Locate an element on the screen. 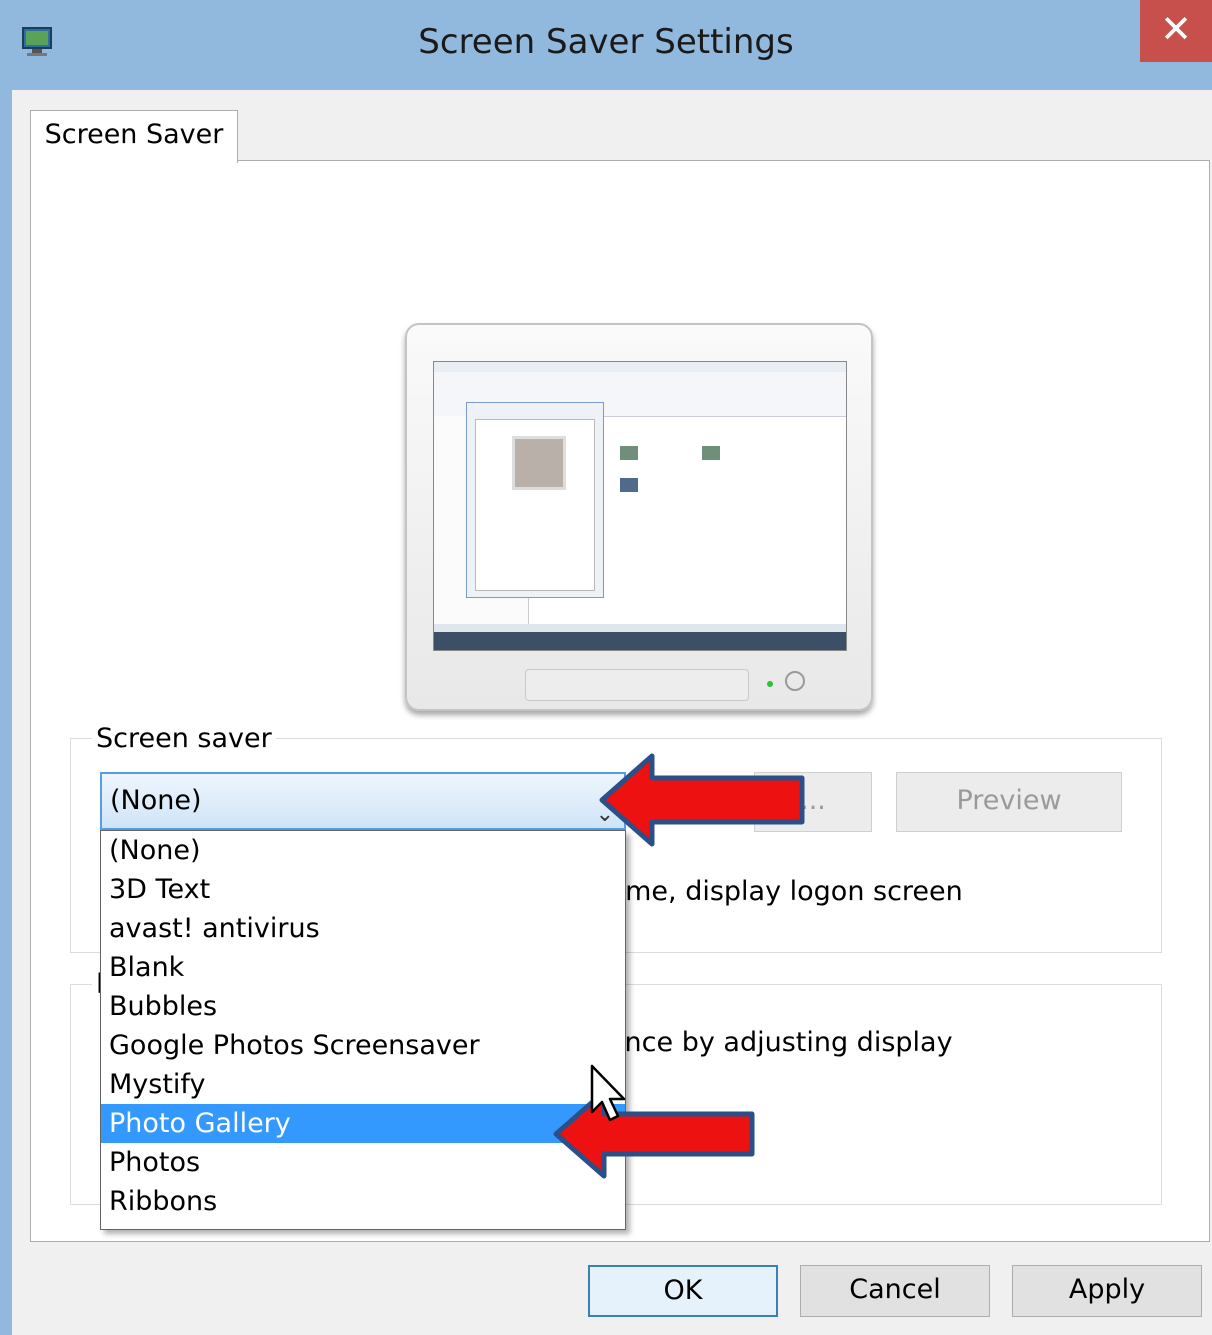 Image resolution: width=1212 pixels, height=1335 pixels. preview-titlebar is located at coordinates (640, 367).